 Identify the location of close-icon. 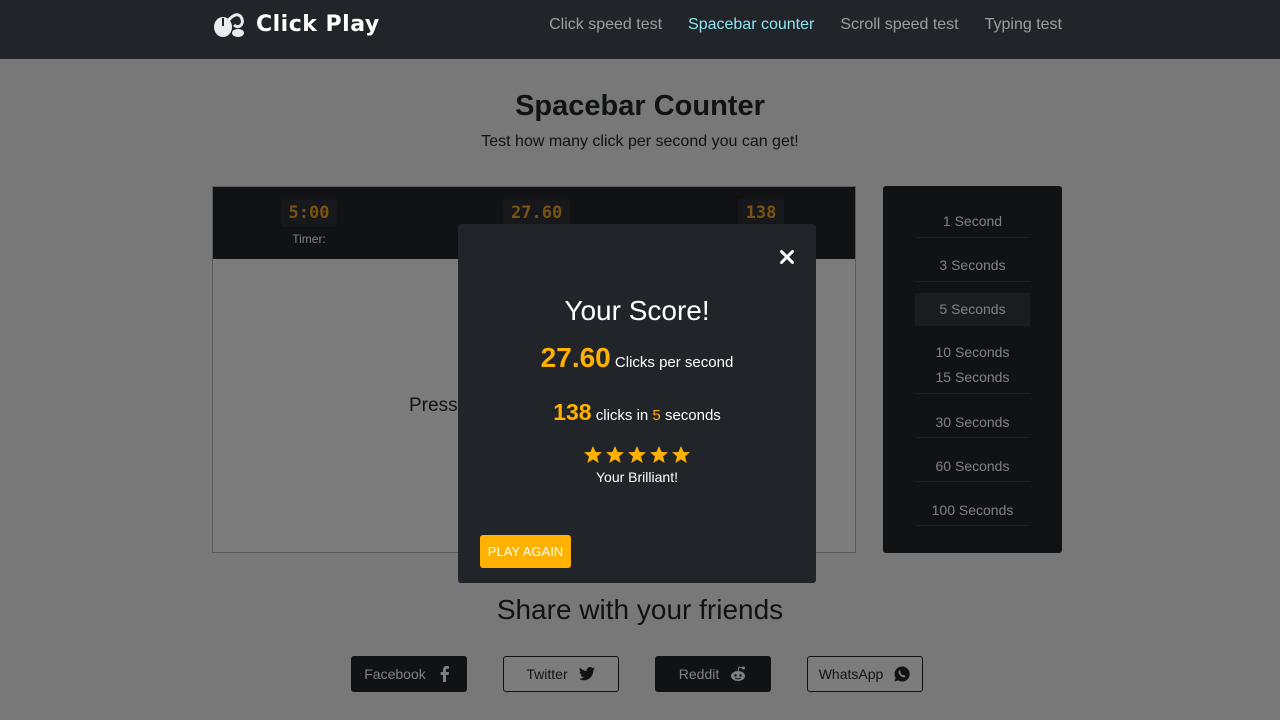
(787, 257).